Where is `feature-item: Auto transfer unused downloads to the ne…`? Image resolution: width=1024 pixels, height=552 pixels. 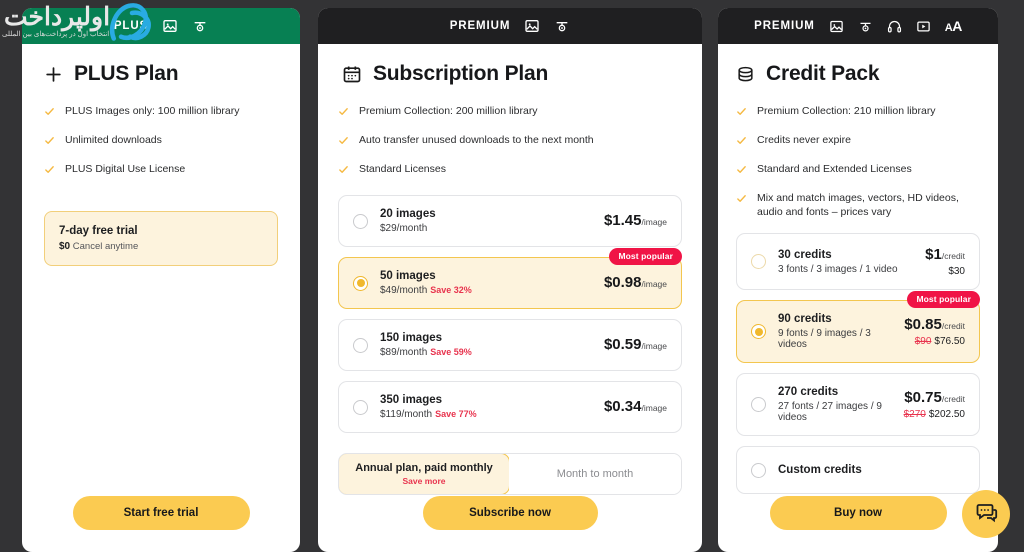 feature-item: Auto transfer unused downloads to the ne… is located at coordinates (510, 141).